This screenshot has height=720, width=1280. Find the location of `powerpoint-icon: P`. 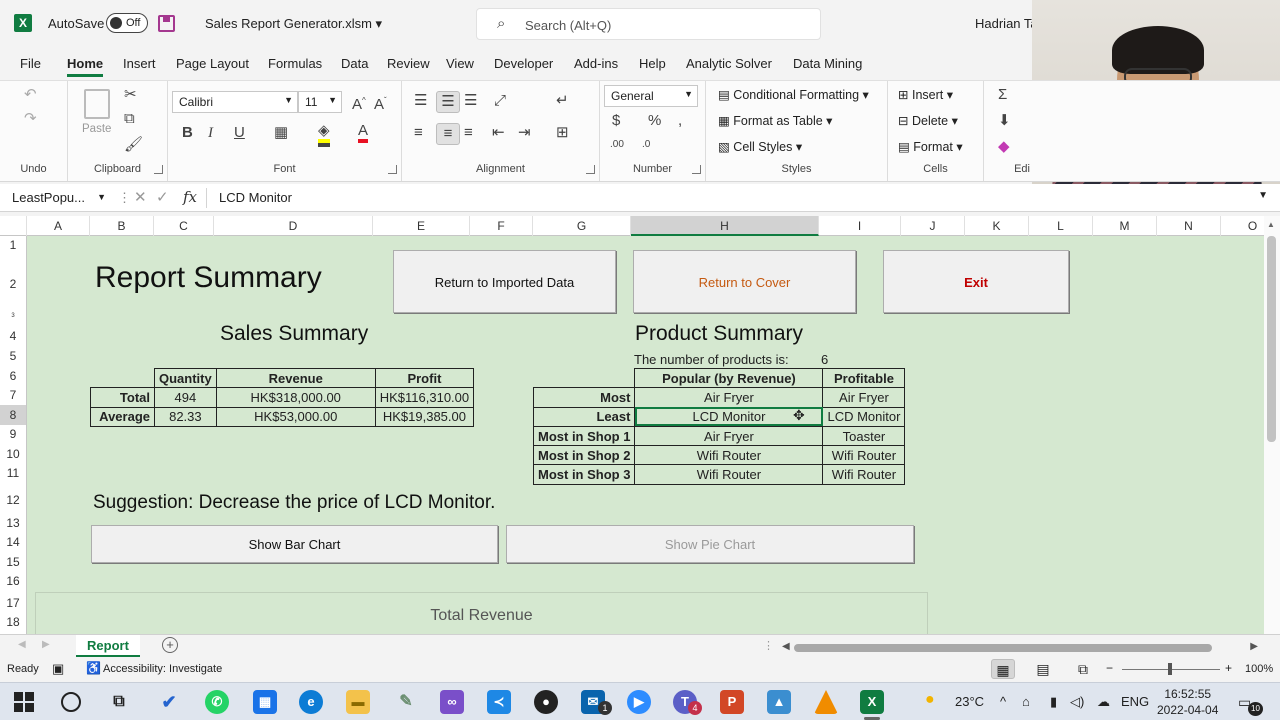

powerpoint-icon: P is located at coordinates (732, 702).